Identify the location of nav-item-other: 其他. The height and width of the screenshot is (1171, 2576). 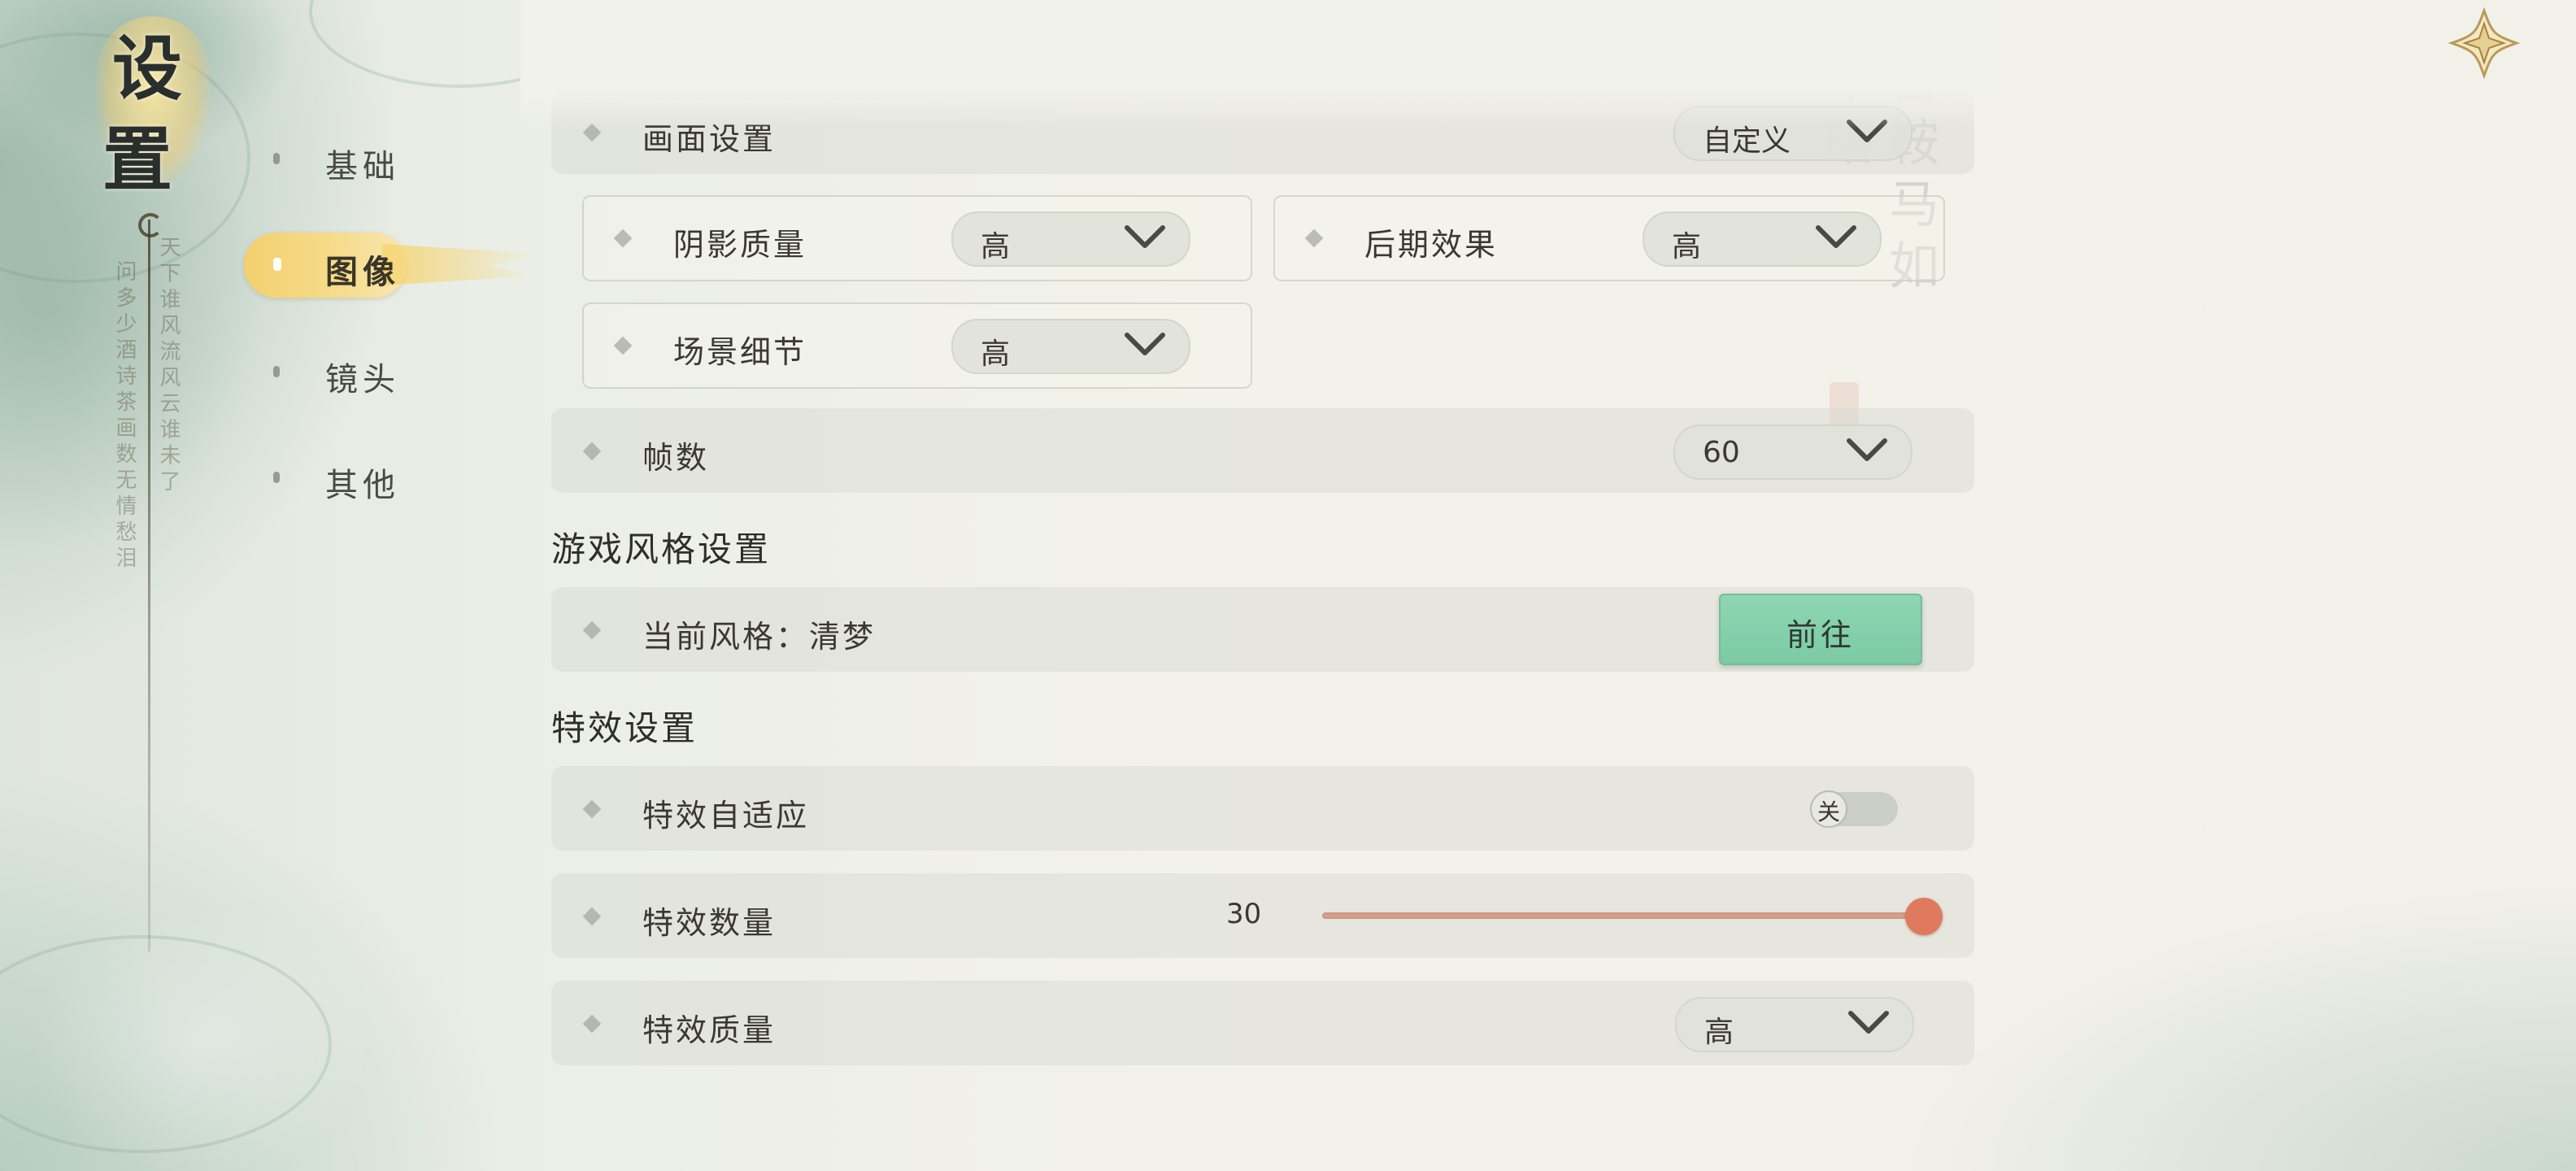
(391, 478).